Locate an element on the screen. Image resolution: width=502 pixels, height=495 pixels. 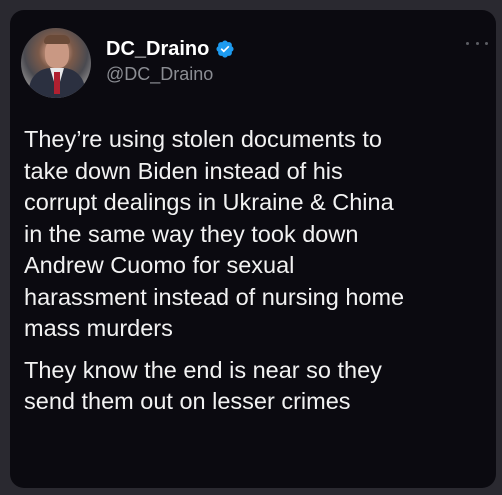
more-options-icon is located at coordinates (477, 43).